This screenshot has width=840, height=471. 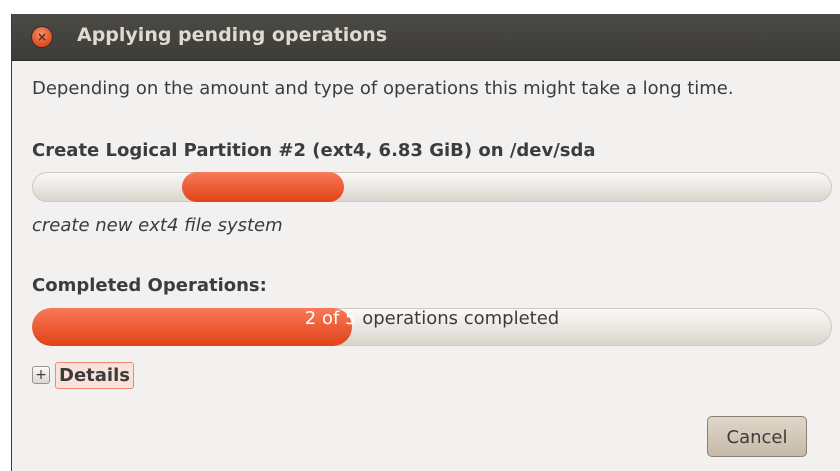 I want to click on plus-icon: +, so click(x=41, y=375).